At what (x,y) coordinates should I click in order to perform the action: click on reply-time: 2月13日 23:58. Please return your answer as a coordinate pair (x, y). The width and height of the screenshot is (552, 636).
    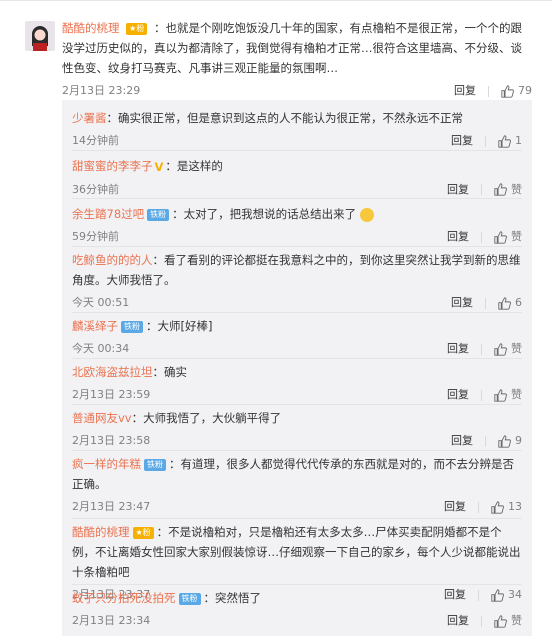
    Looking at the image, I should click on (111, 440).